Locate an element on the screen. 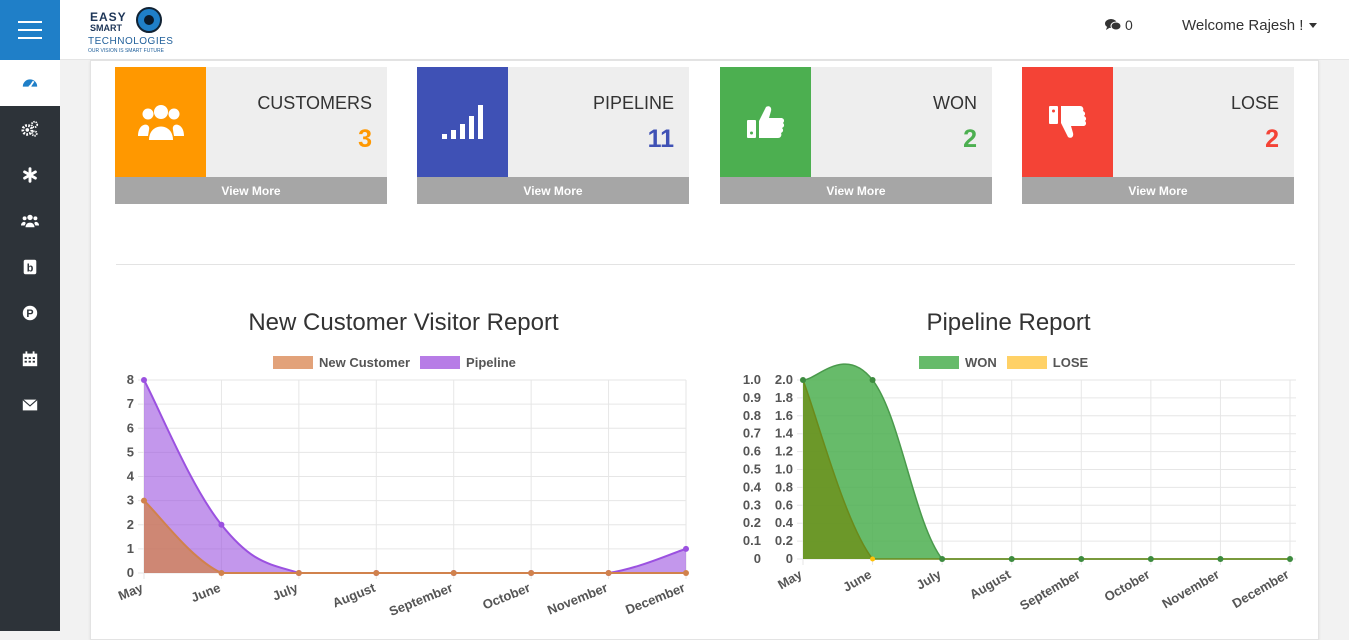 The height and width of the screenshot is (640, 1349). y-tick-label: 0.9 is located at coordinates (752, 397).